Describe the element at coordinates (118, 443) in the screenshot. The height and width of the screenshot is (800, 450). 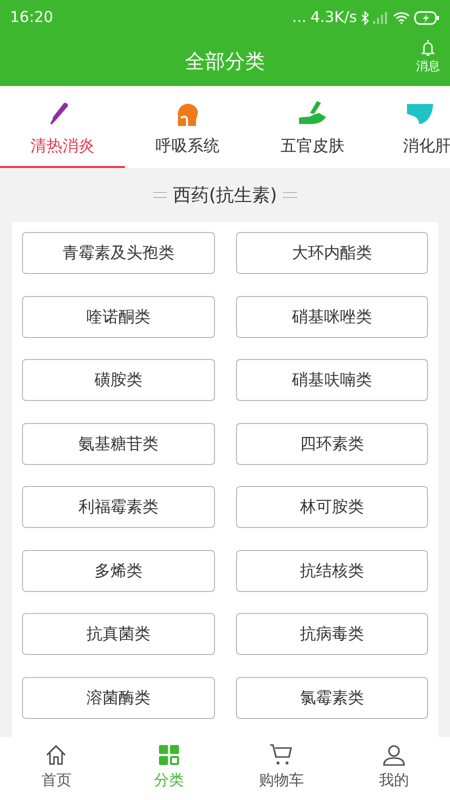
I see `category-button: 氨基糖苷类` at that location.